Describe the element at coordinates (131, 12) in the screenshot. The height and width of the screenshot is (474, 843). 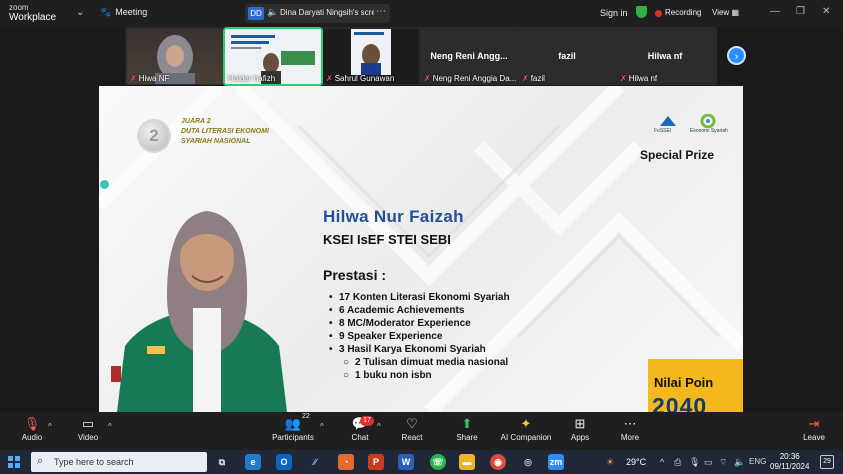
I see `meeting-label: Meeting` at that location.